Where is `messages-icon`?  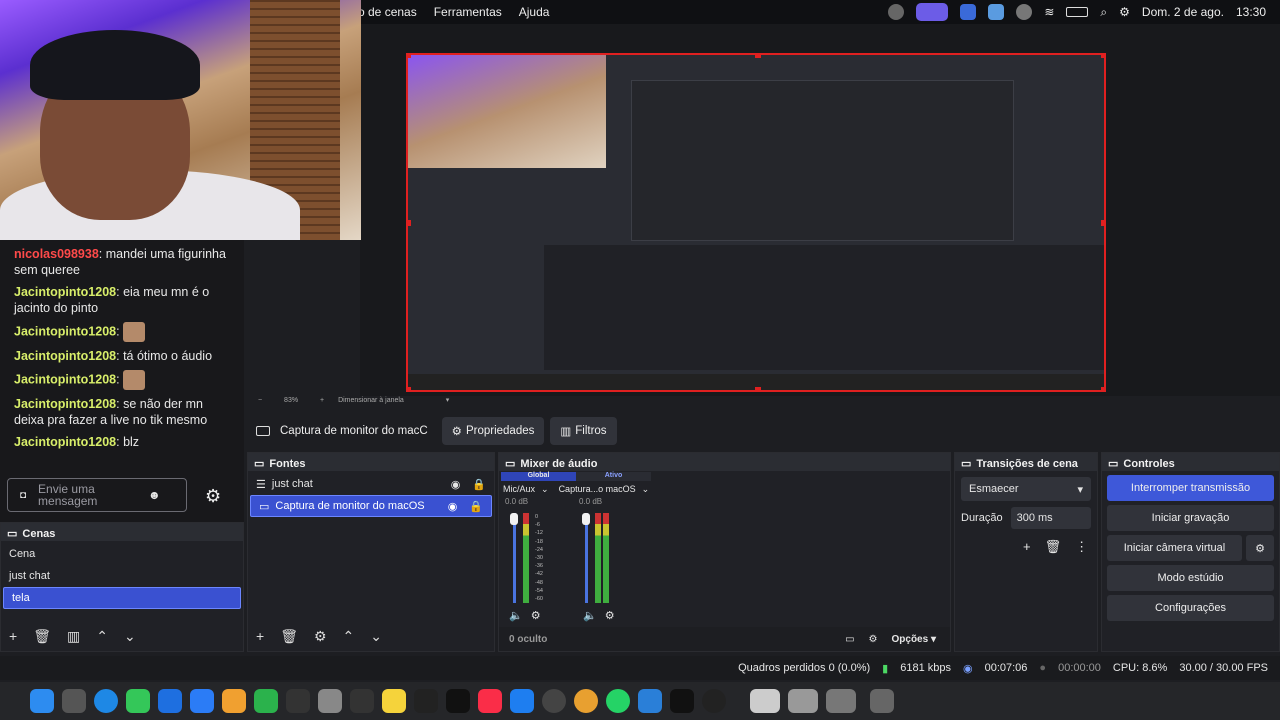
messages-icon is located at coordinates (138, 701).